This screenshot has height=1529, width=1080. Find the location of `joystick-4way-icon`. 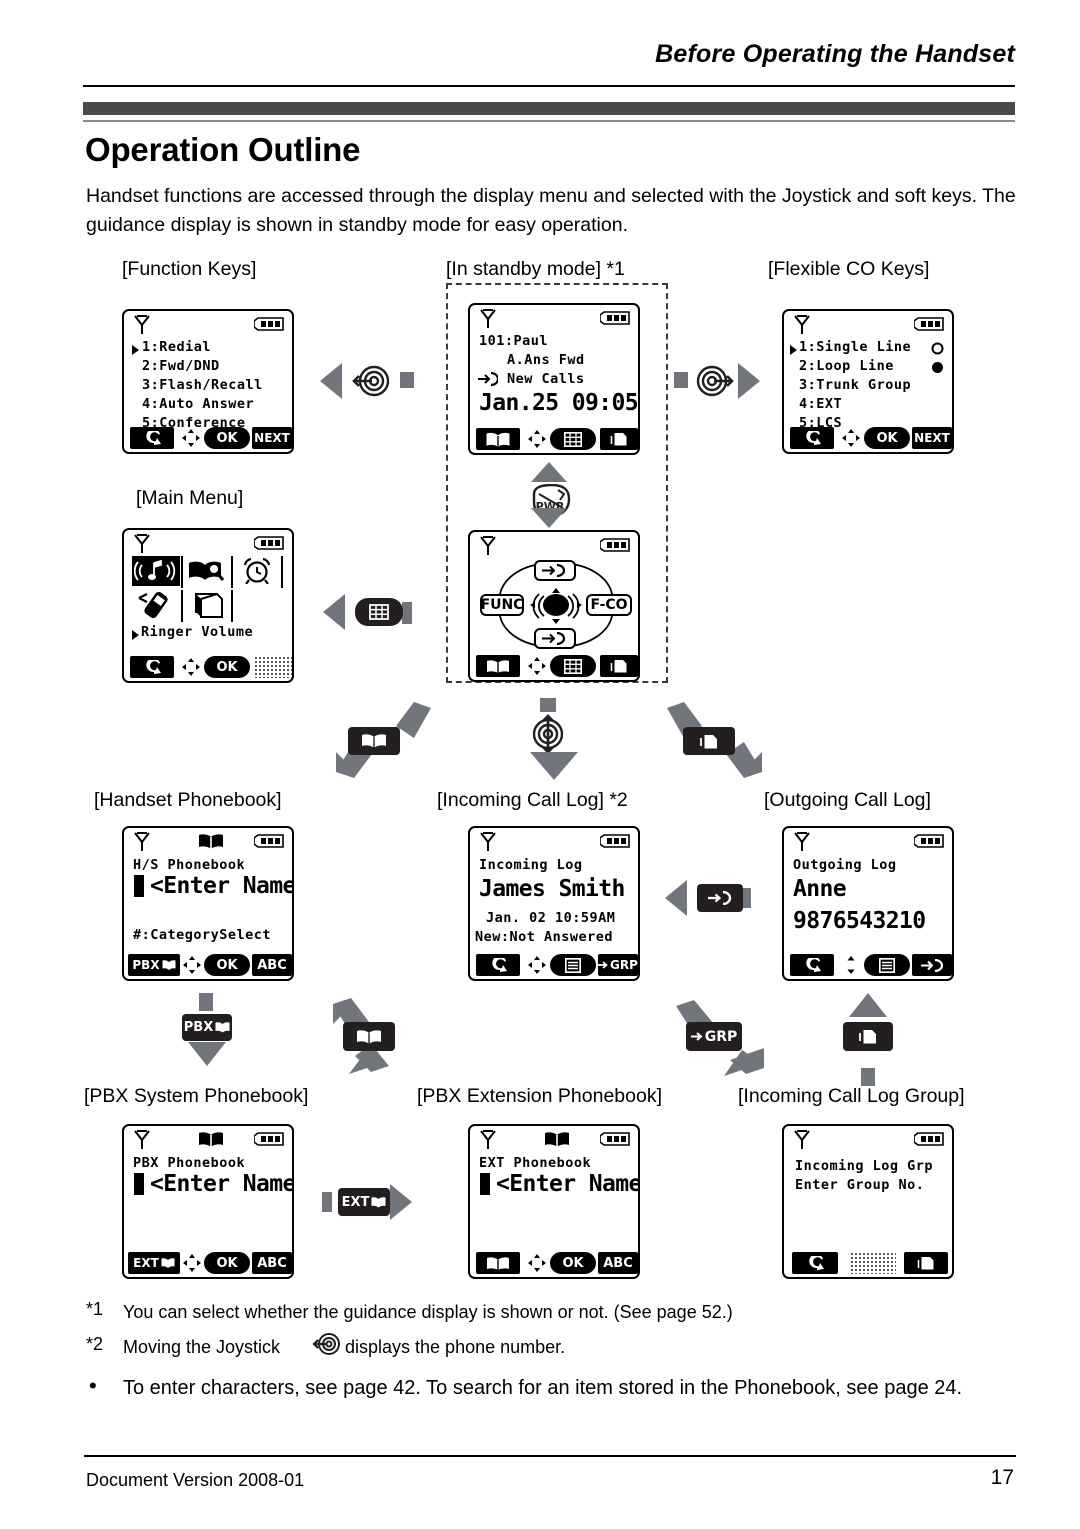

joystick-4way-icon is located at coordinates (192, 965).